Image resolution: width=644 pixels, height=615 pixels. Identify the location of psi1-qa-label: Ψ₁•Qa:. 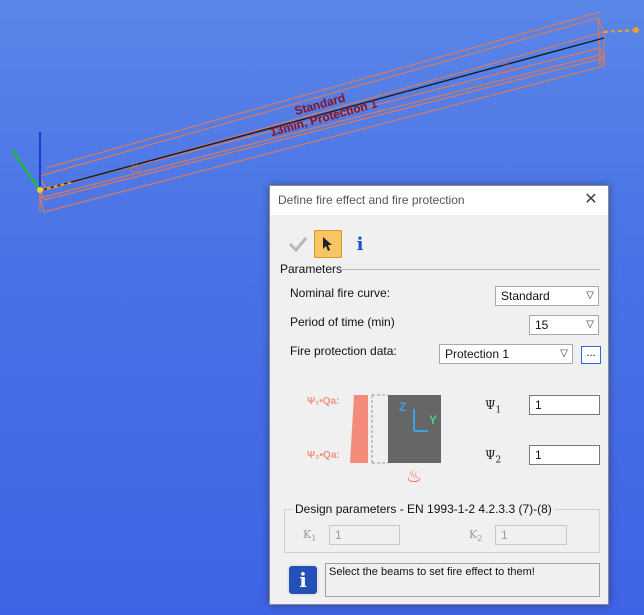
(323, 401).